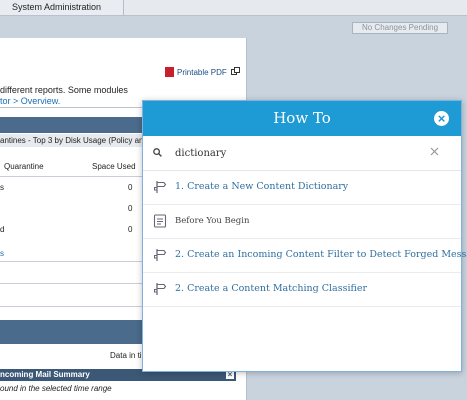 This screenshot has height=400, width=467. I want to click on data-in-time-range-label: Data in ti, so click(126, 355).